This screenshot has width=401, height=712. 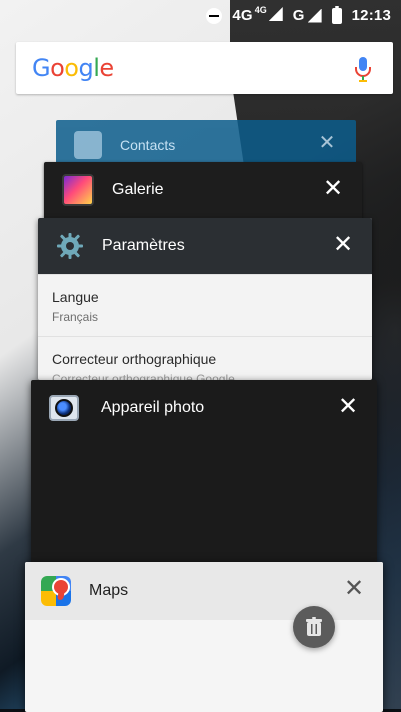 What do you see at coordinates (75, 317) in the screenshot?
I see `settings-row-value: Français` at bounding box center [75, 317].